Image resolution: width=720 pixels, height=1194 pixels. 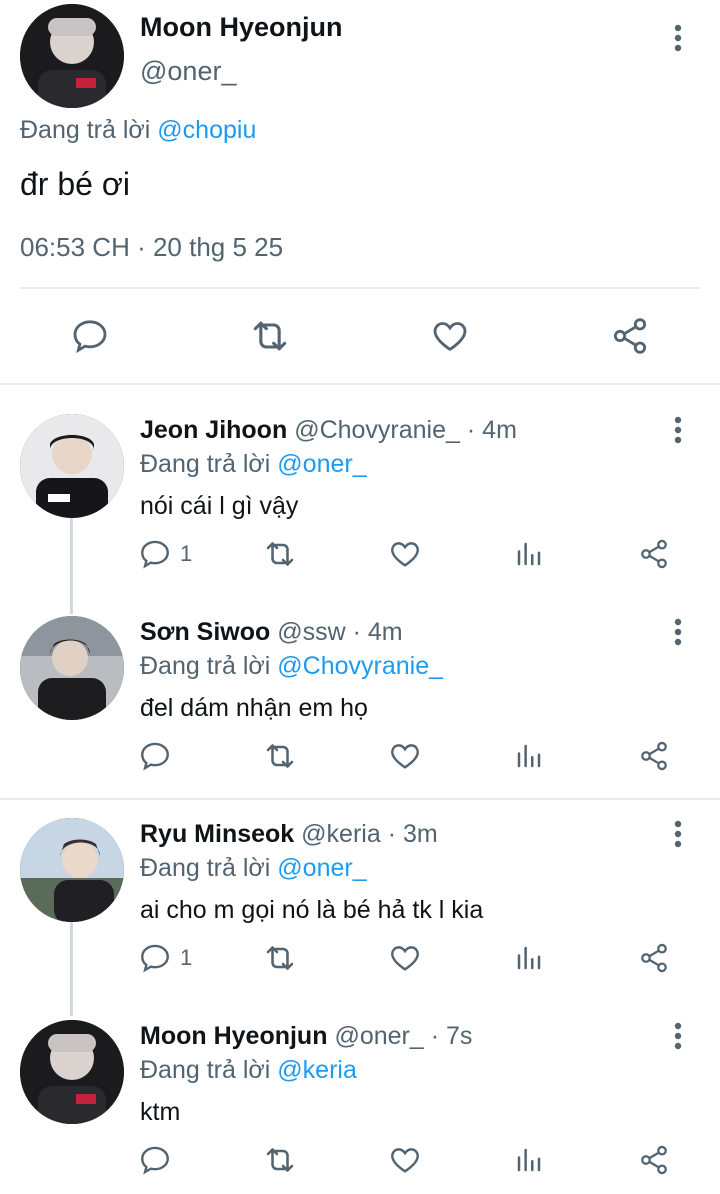 What do you see at coordinates (341, 834) in the screenshot?
I see `author-handle: @keria` at bounding box center [341, 834].